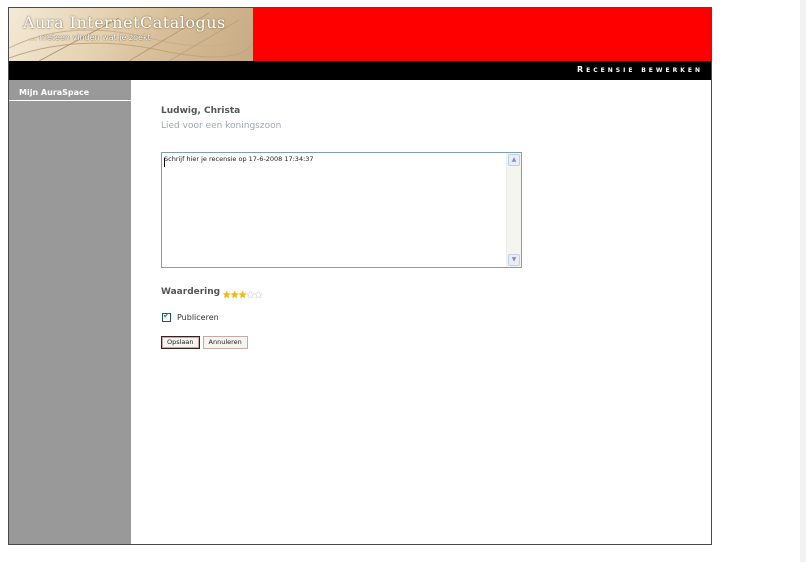 The width and height of the screenshot is (806, 562). I want to click on sidebar-item-mijn-auraspace: Mijn AuraSpace, so click(70, 90).